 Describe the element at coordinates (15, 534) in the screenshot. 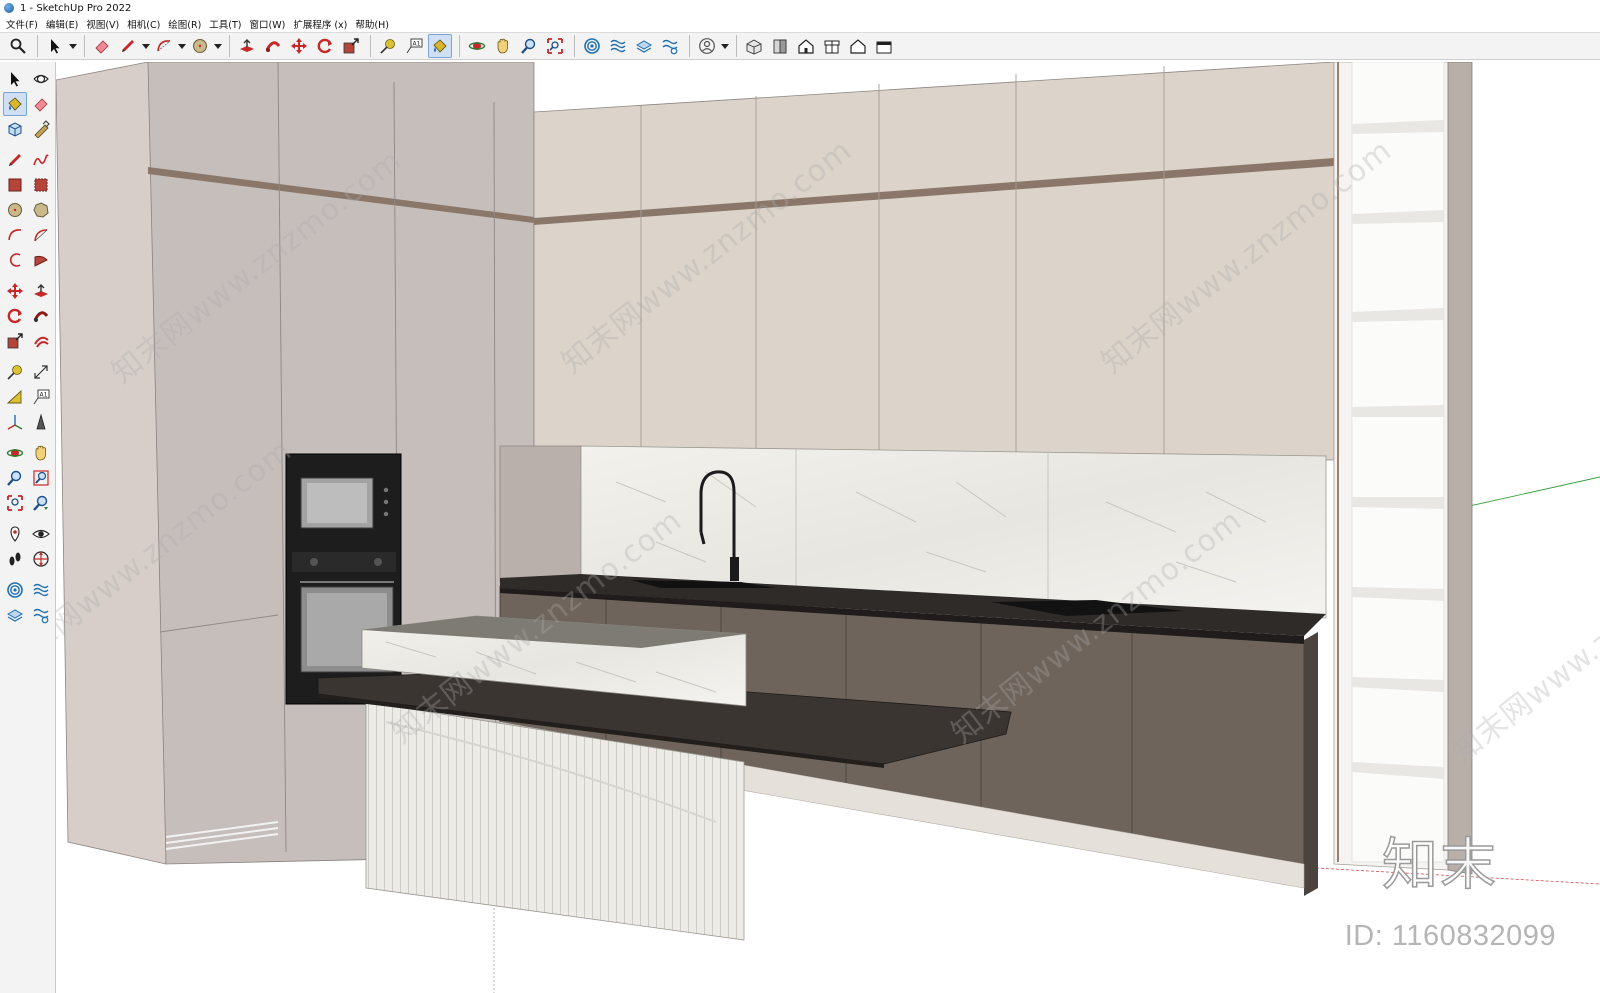

I see `position-camera-icon` at that location.